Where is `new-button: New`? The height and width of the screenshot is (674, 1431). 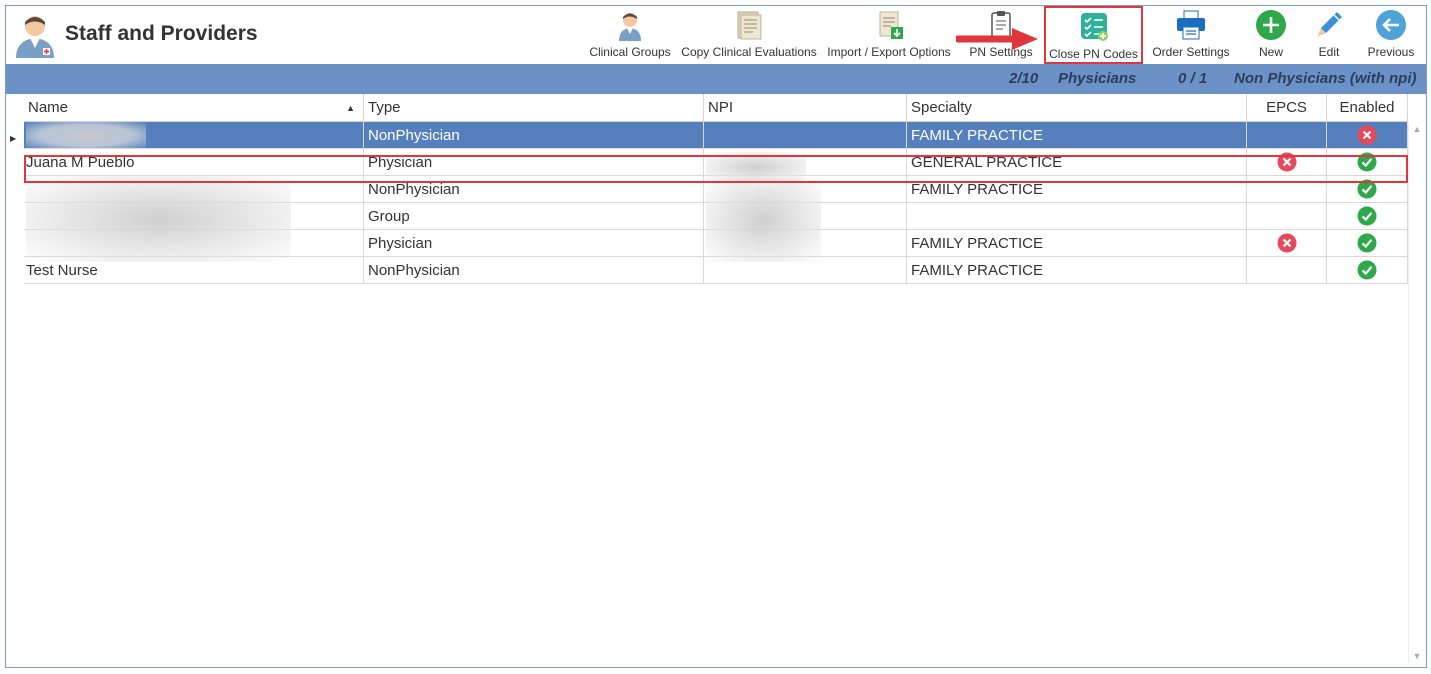 new-button: New is located at coordinates (1271, 35).